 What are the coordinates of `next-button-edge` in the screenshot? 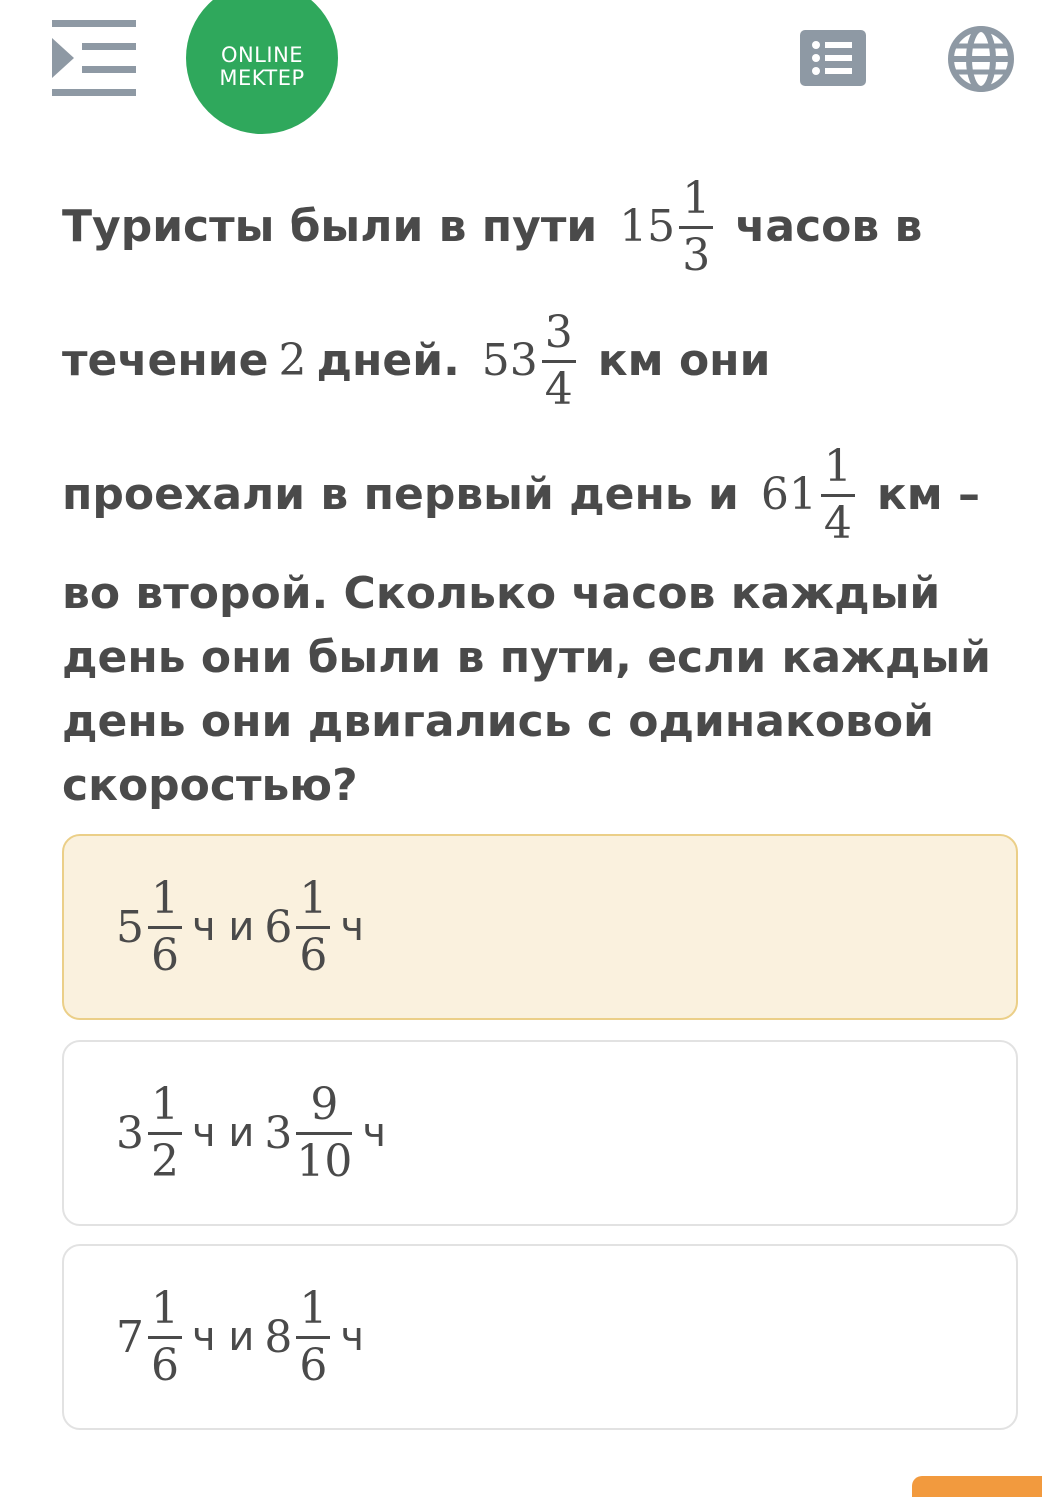 It's located at (977, 1486).